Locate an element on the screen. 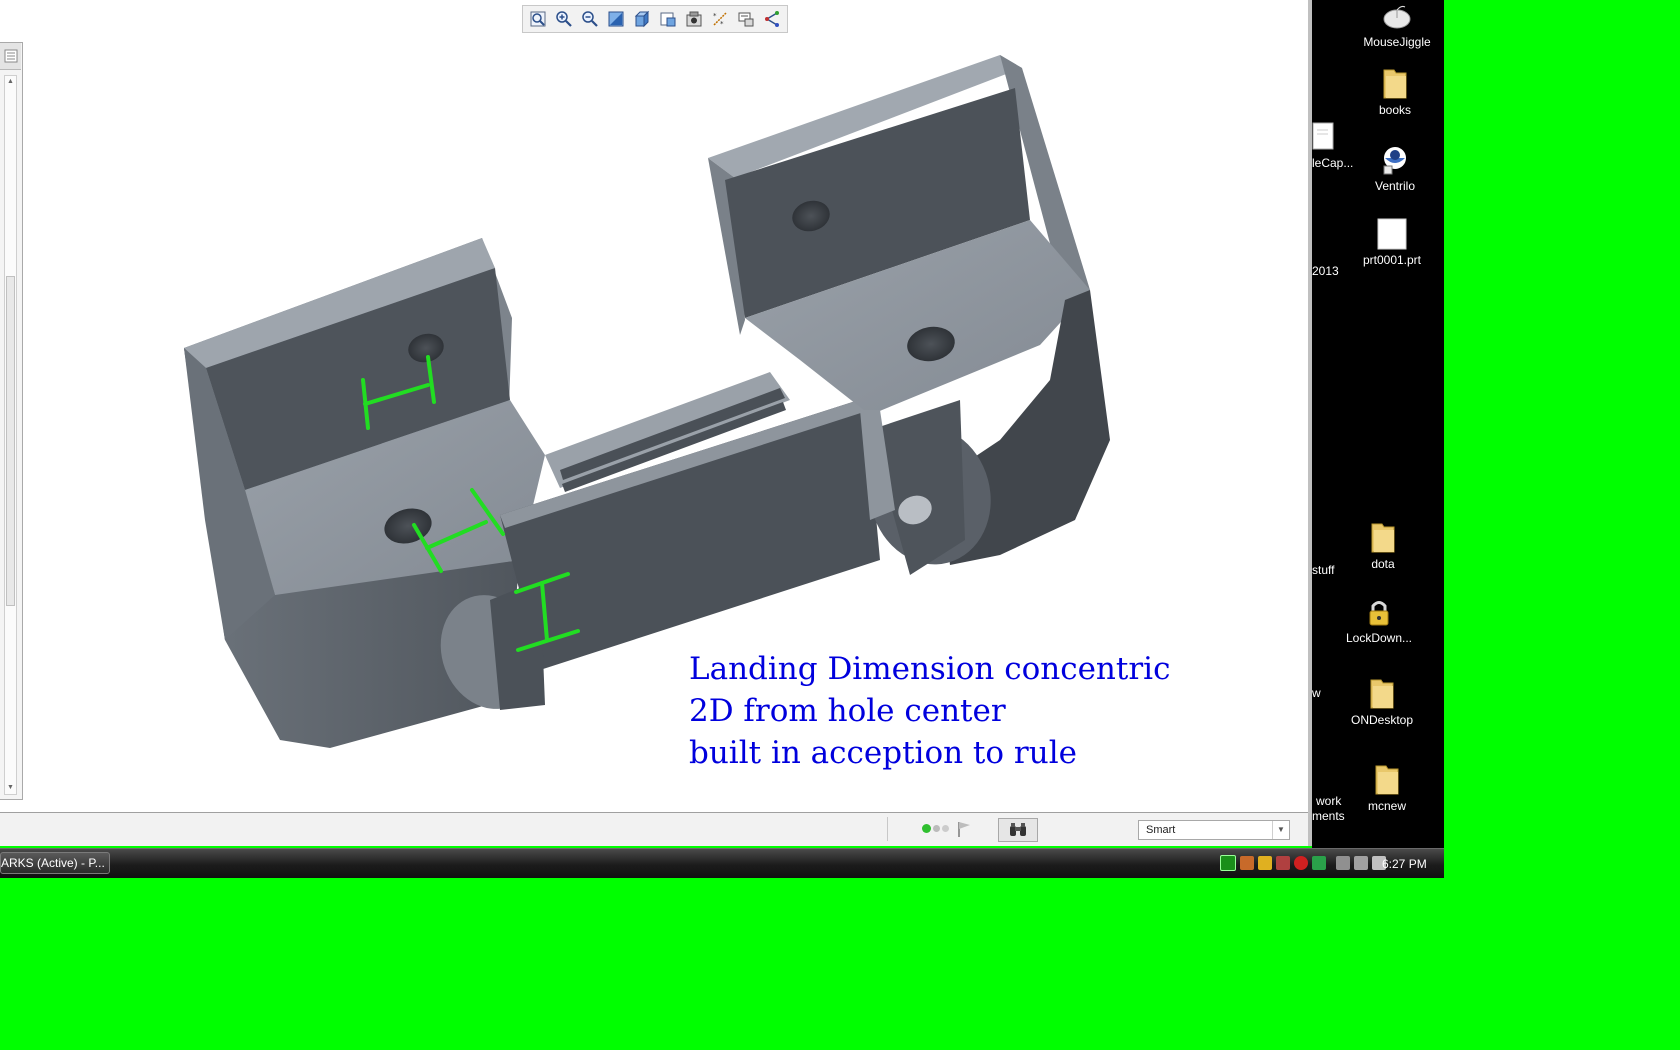  status-divider is located at coordinates (887, 829).